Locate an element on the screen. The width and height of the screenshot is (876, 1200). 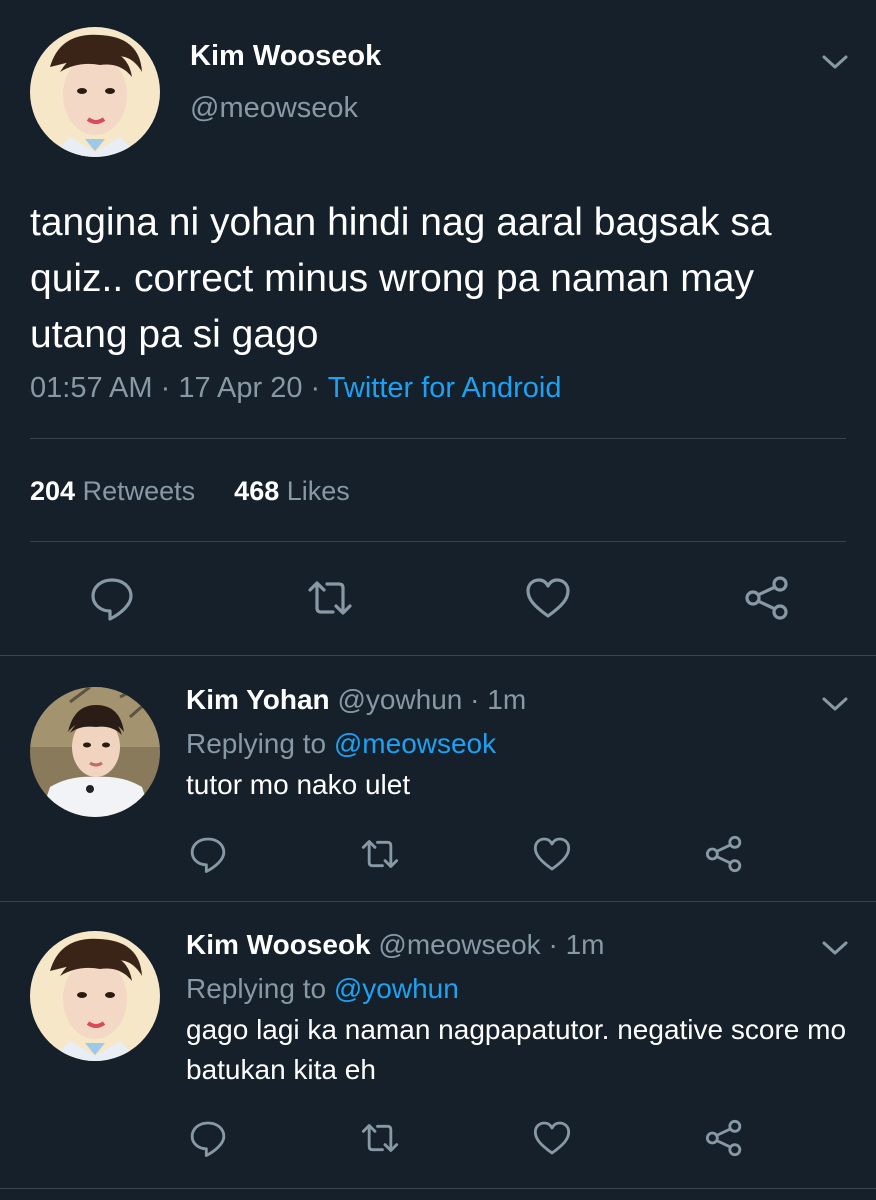
reply-header: Kim Wooseok @meowseok · 1m is located at coordinates (395, 945).